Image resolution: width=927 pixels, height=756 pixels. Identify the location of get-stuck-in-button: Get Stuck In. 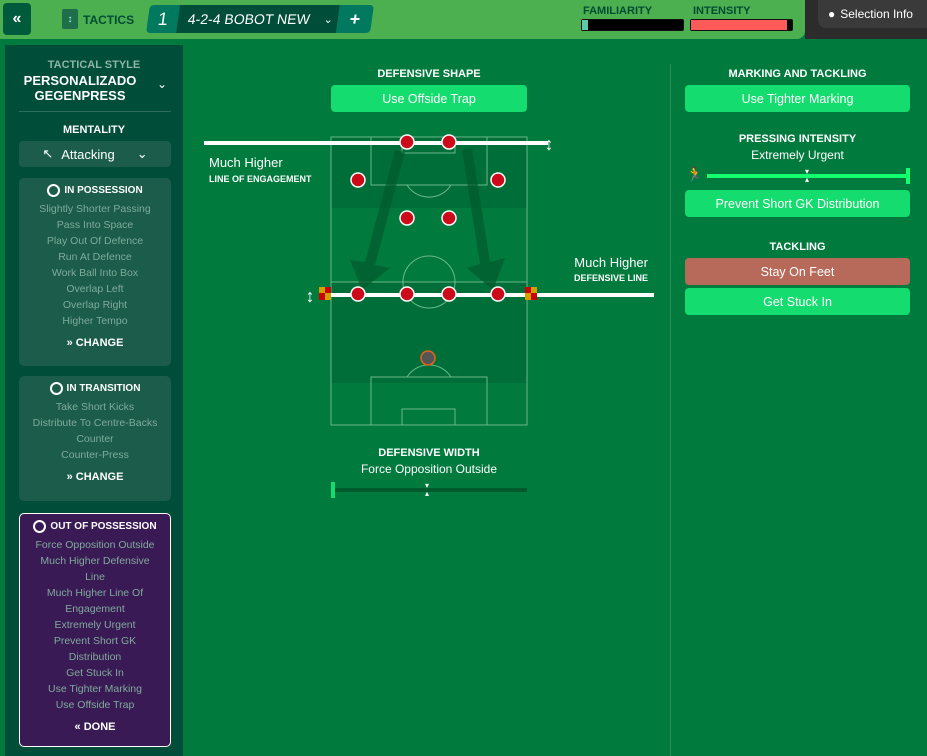
(797, 301).